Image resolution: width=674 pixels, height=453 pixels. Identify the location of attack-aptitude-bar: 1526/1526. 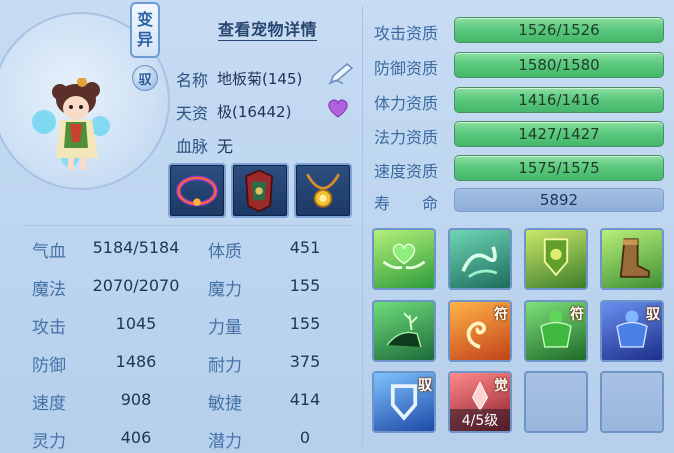
(559, 30).